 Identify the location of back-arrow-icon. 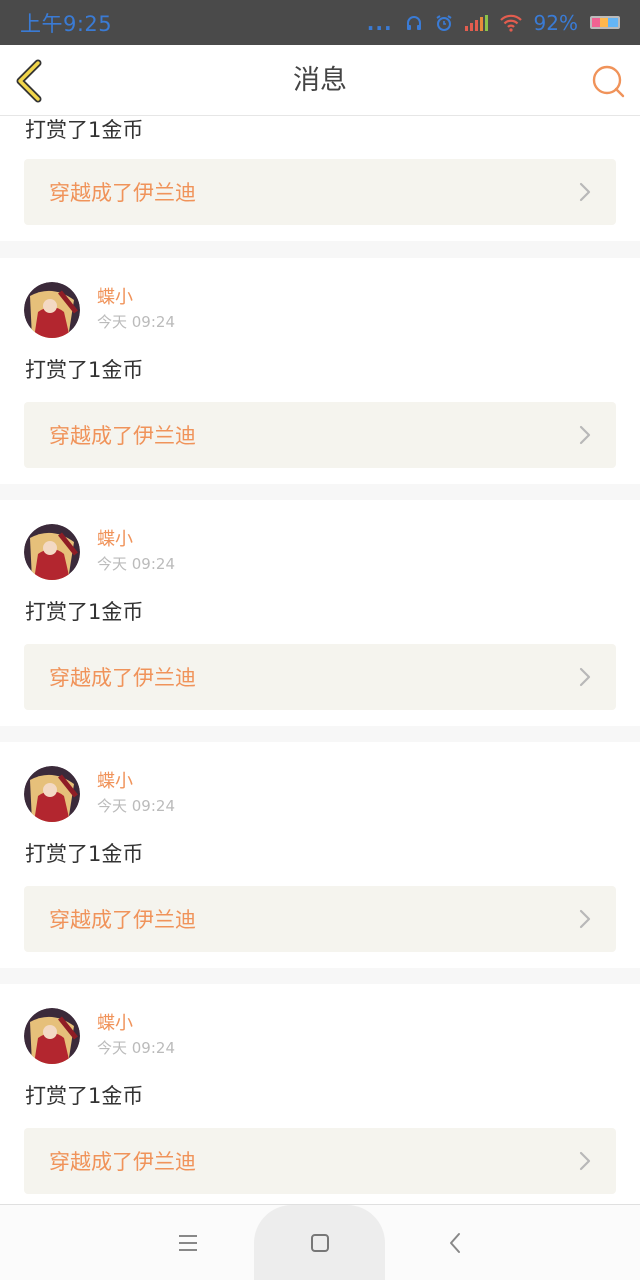
(455, 1243).